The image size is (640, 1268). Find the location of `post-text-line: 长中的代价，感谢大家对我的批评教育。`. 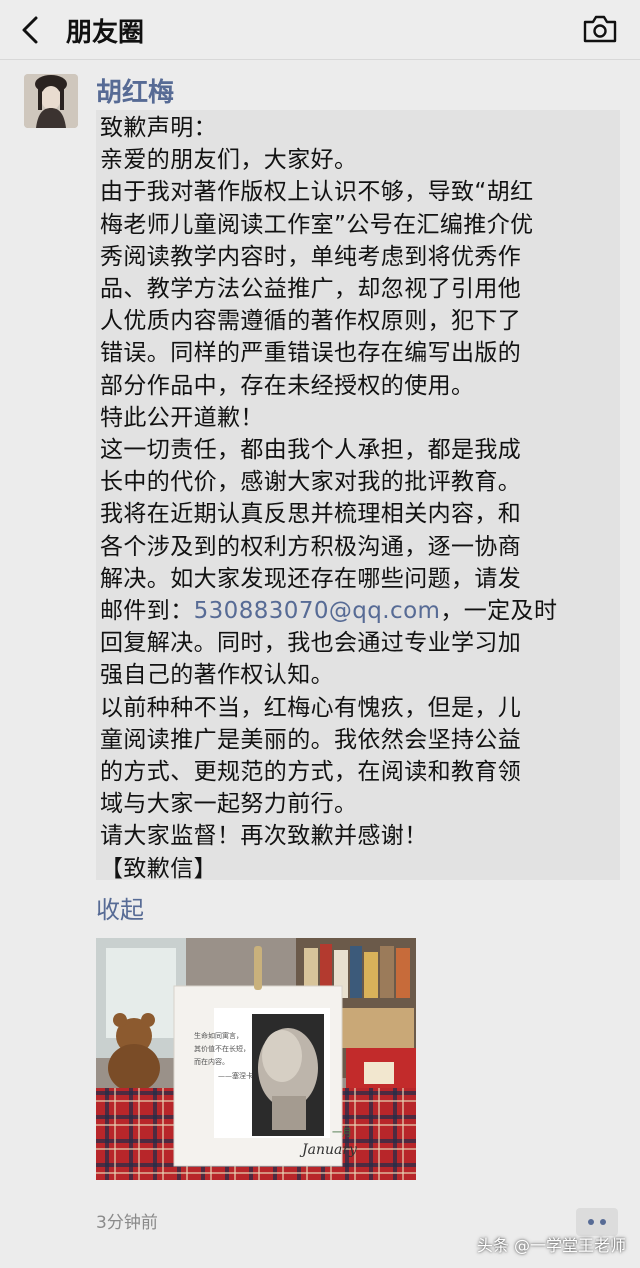

post-text-line: 长中的代价，感谢大家对我的批评教育。 is located at coordinates (311, 482).